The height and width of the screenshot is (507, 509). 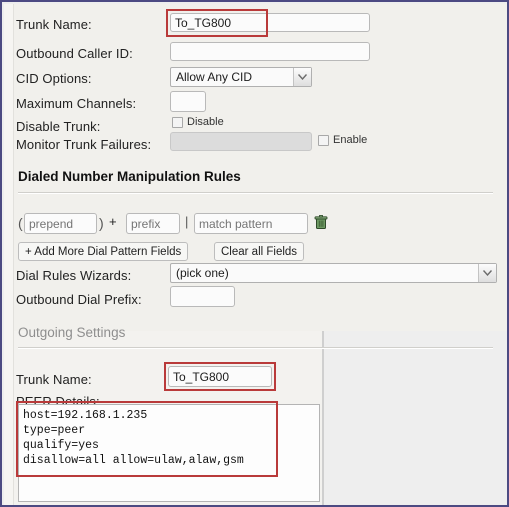 I want to click on row-dial-rules-wizards: Dial Rules Wizards:, so click(x=73, y=275).